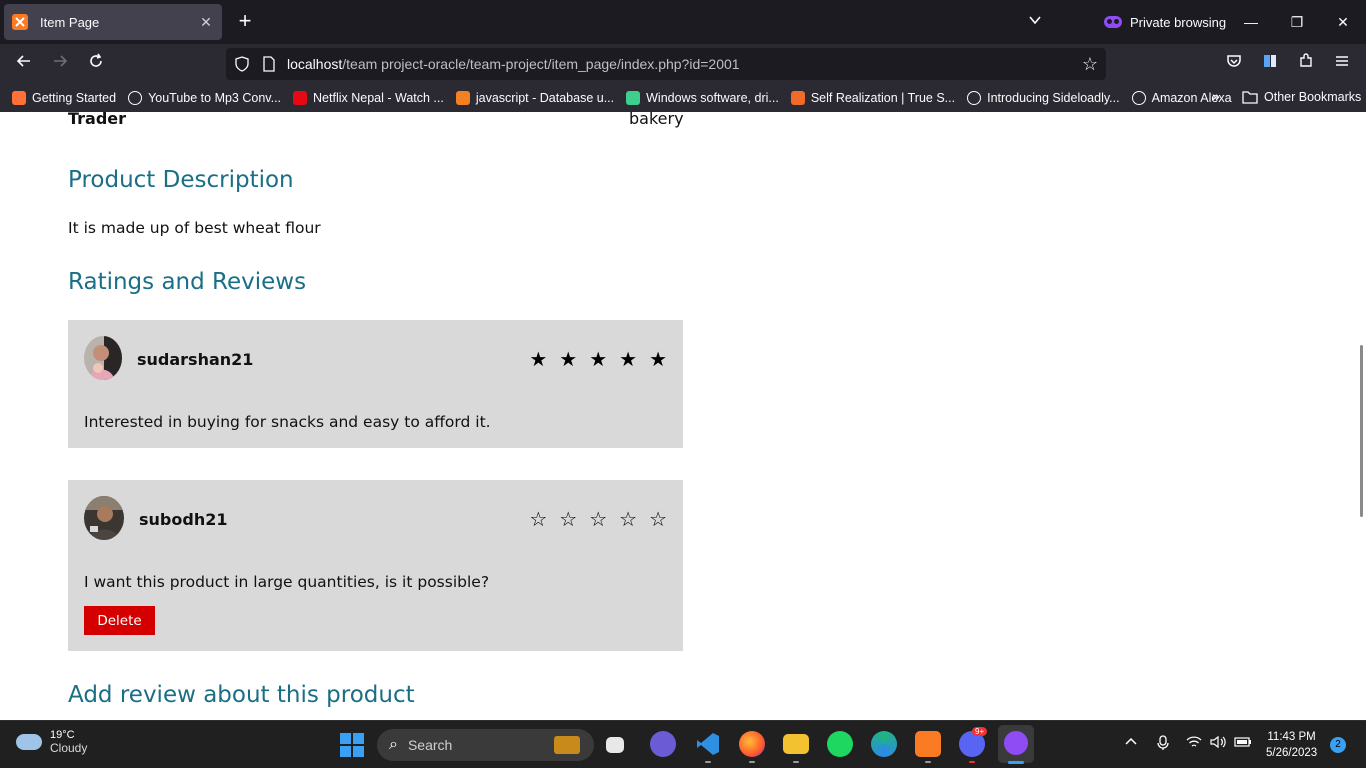 The width and height of the screenshot is (1366, 768). What do you see at coordinates (96, 64) in the screenshot?
I see `reload-button` at bounding box center [96, 64].